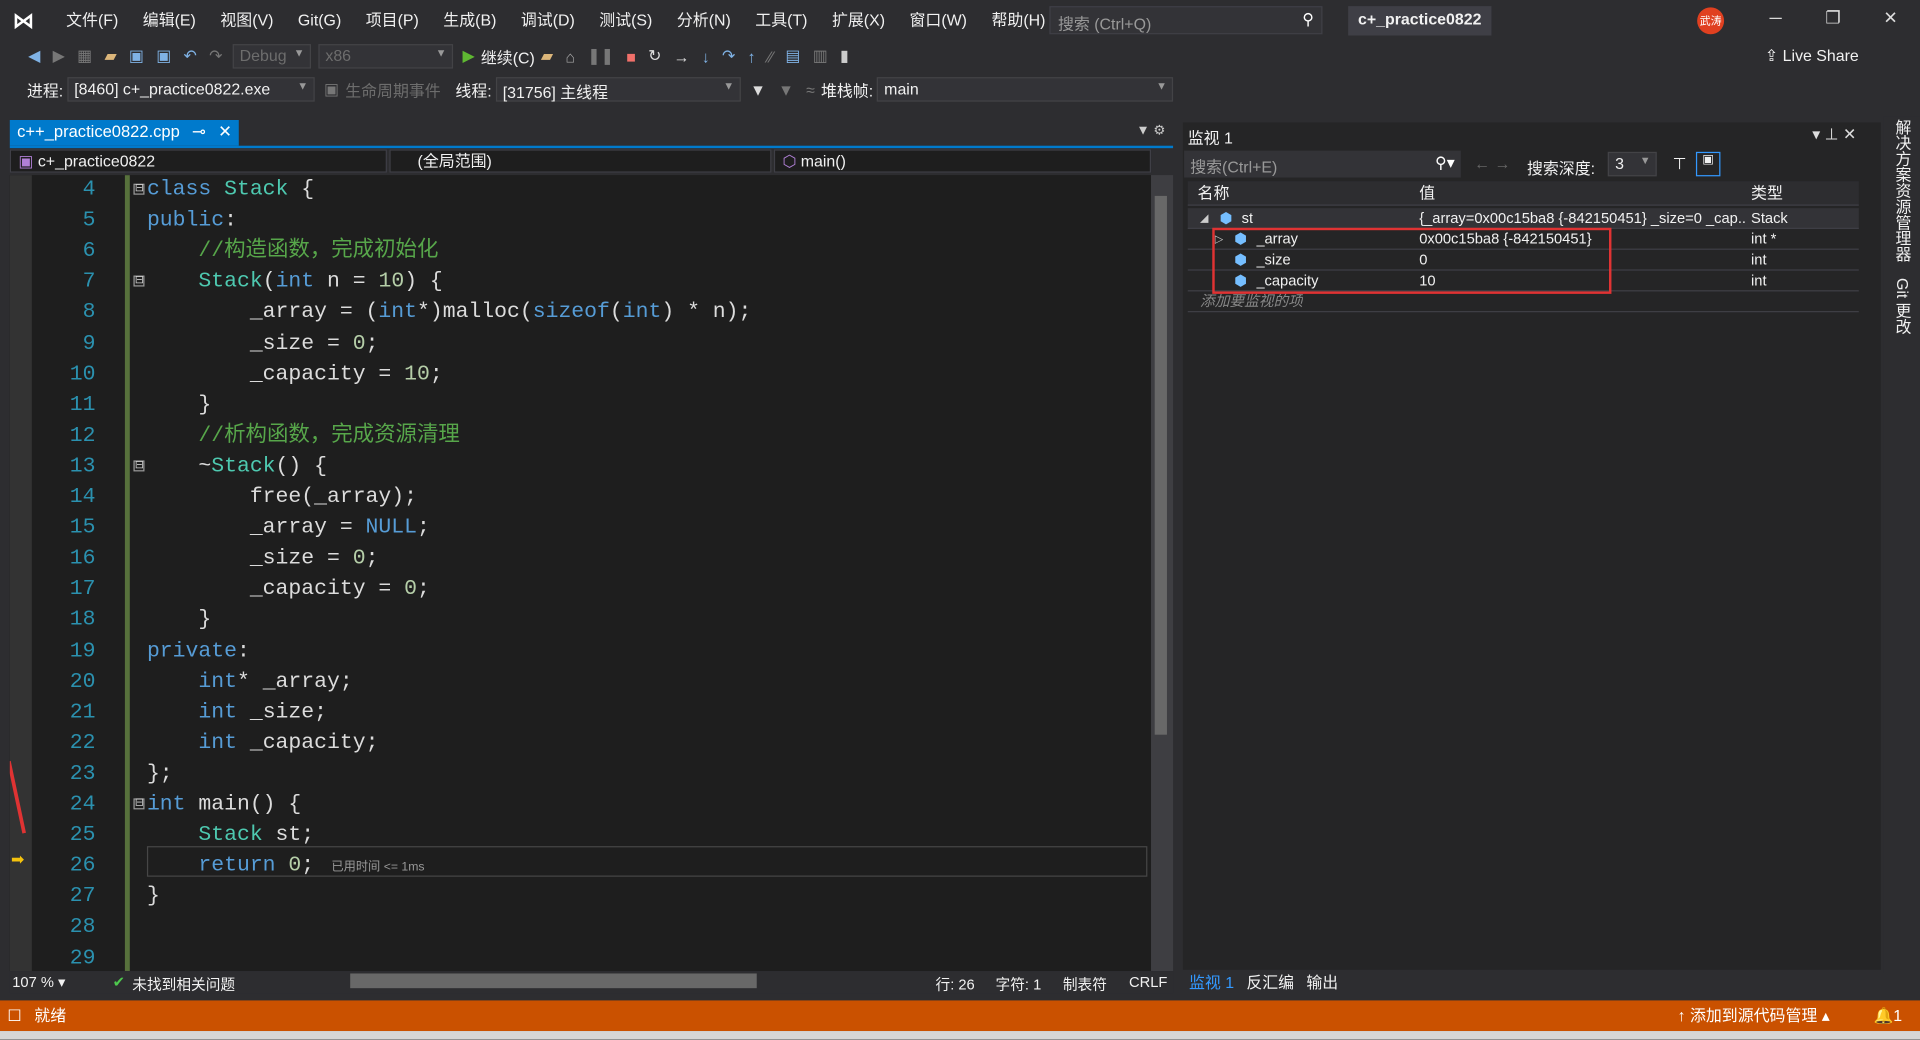 The height and width of the screenshot is (1040, 1920). I want to click on side-tabs: 解决方案资源管理器 Git 更改, so click(1901, 545).